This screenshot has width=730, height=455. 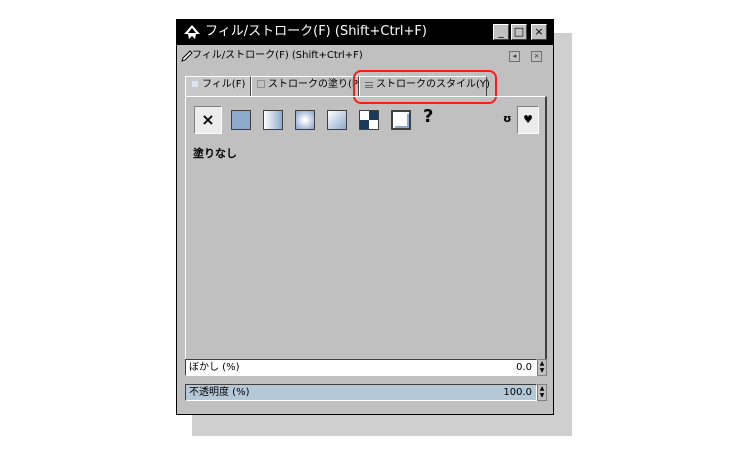 What do you see at coordinates (501, 32) in the screenshot?
I see `minimize-button: _` at bounding box center [501, 32].